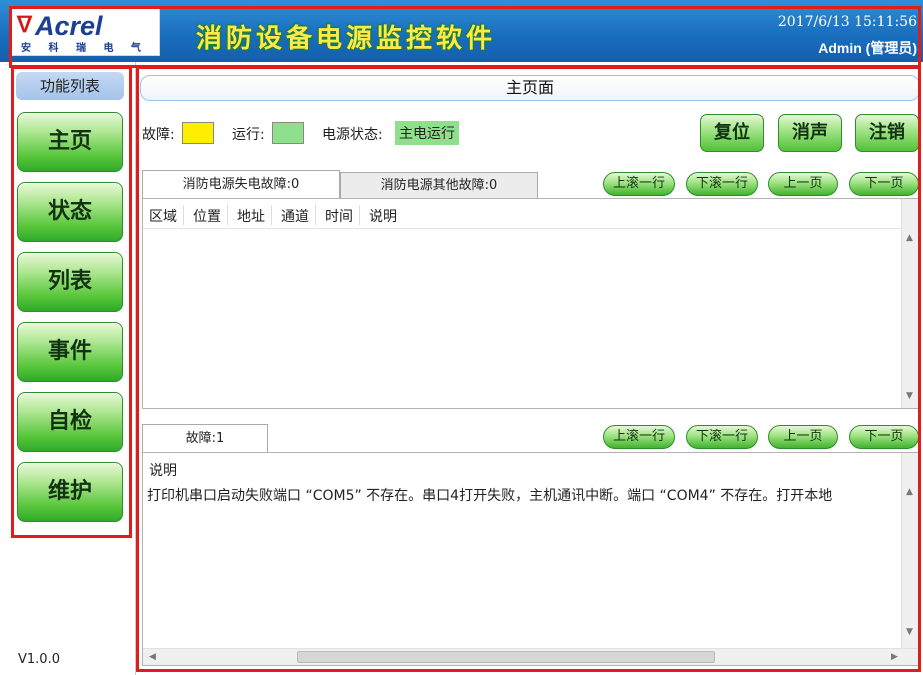  I want to click on version-label: V1.0.0, so click(39, 659).